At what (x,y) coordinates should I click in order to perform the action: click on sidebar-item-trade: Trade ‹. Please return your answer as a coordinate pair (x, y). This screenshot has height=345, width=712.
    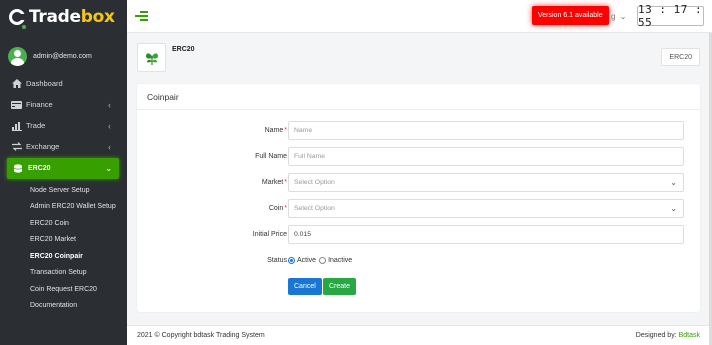
    Looking at the image, I should click on (63, 125).